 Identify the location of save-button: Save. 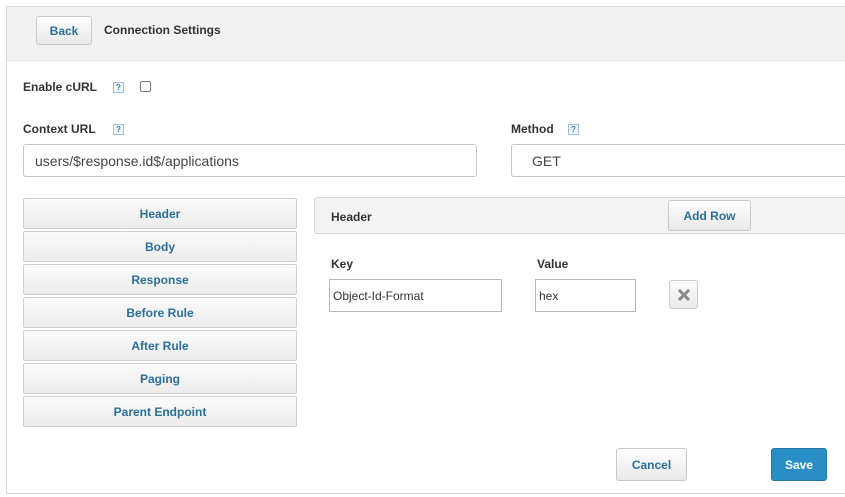
(799, 464).